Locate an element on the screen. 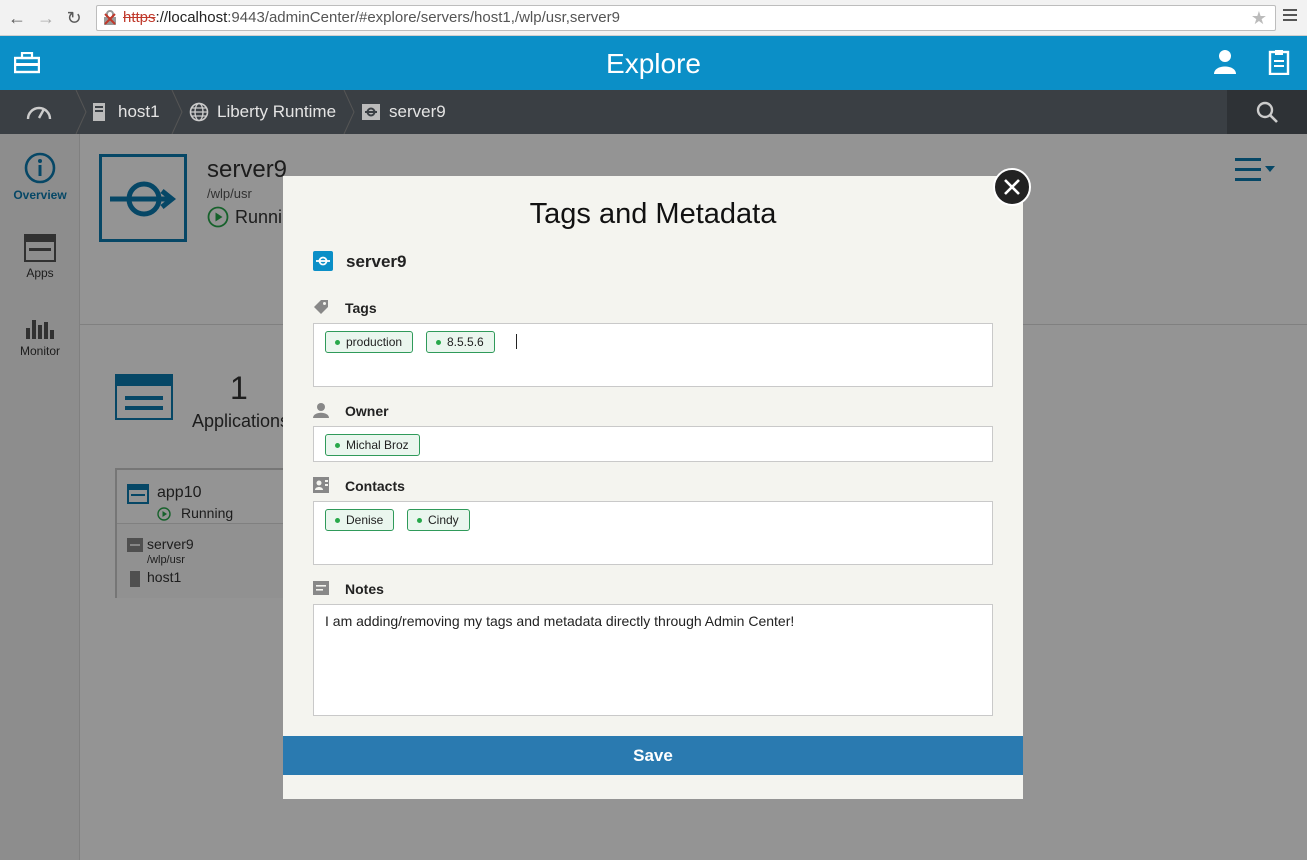 The image size is (1307, 860). url-scheme: https is located at coordinates (139, 17).